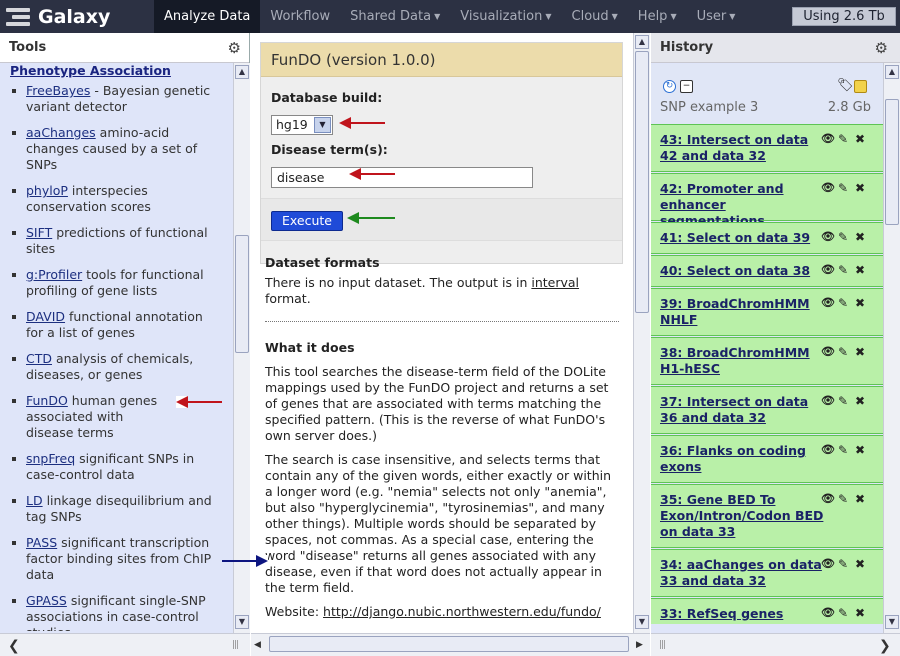  Describe the element at coordinates (41, 542) in the screenshot. I see `tool-link-pass: PASS` at that location.